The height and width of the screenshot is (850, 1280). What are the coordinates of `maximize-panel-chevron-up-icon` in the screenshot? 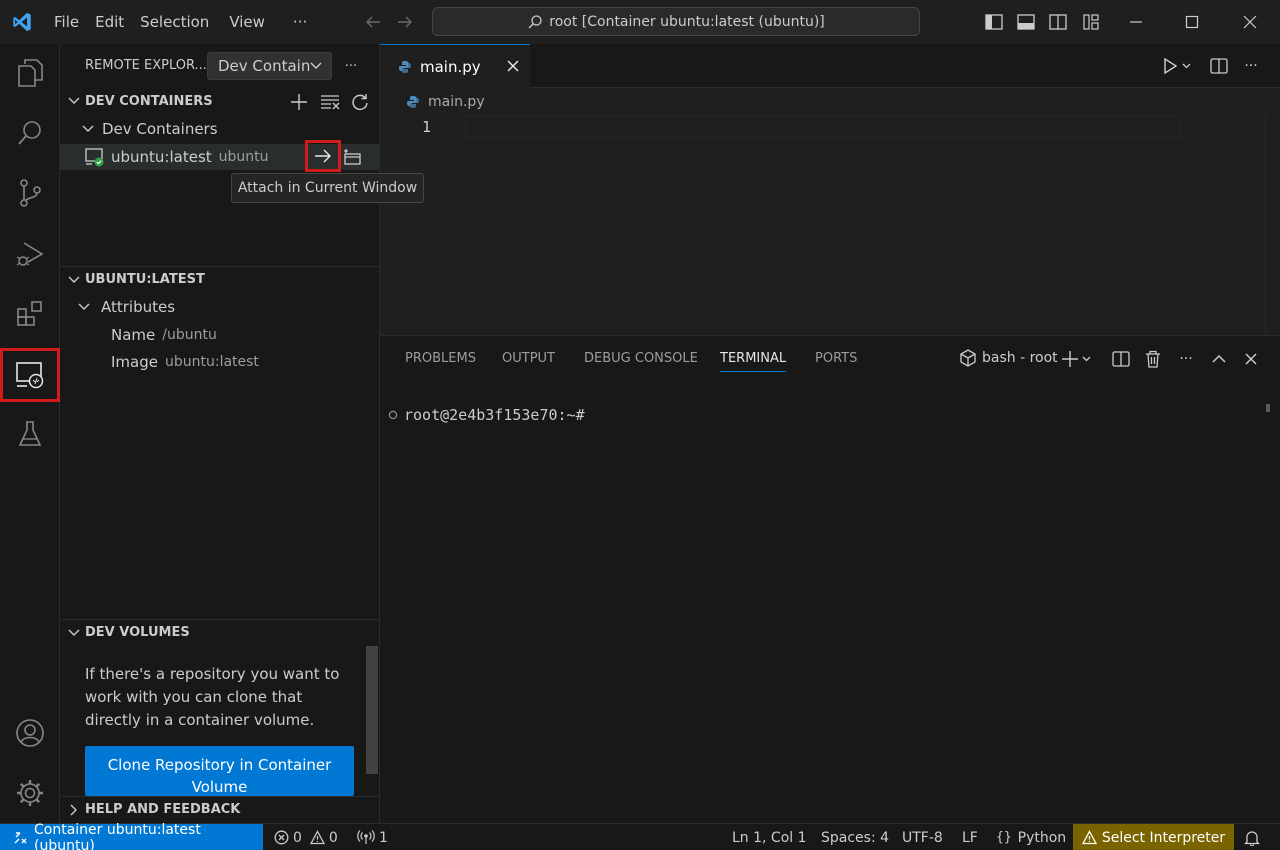 It's located at (1219, 359).